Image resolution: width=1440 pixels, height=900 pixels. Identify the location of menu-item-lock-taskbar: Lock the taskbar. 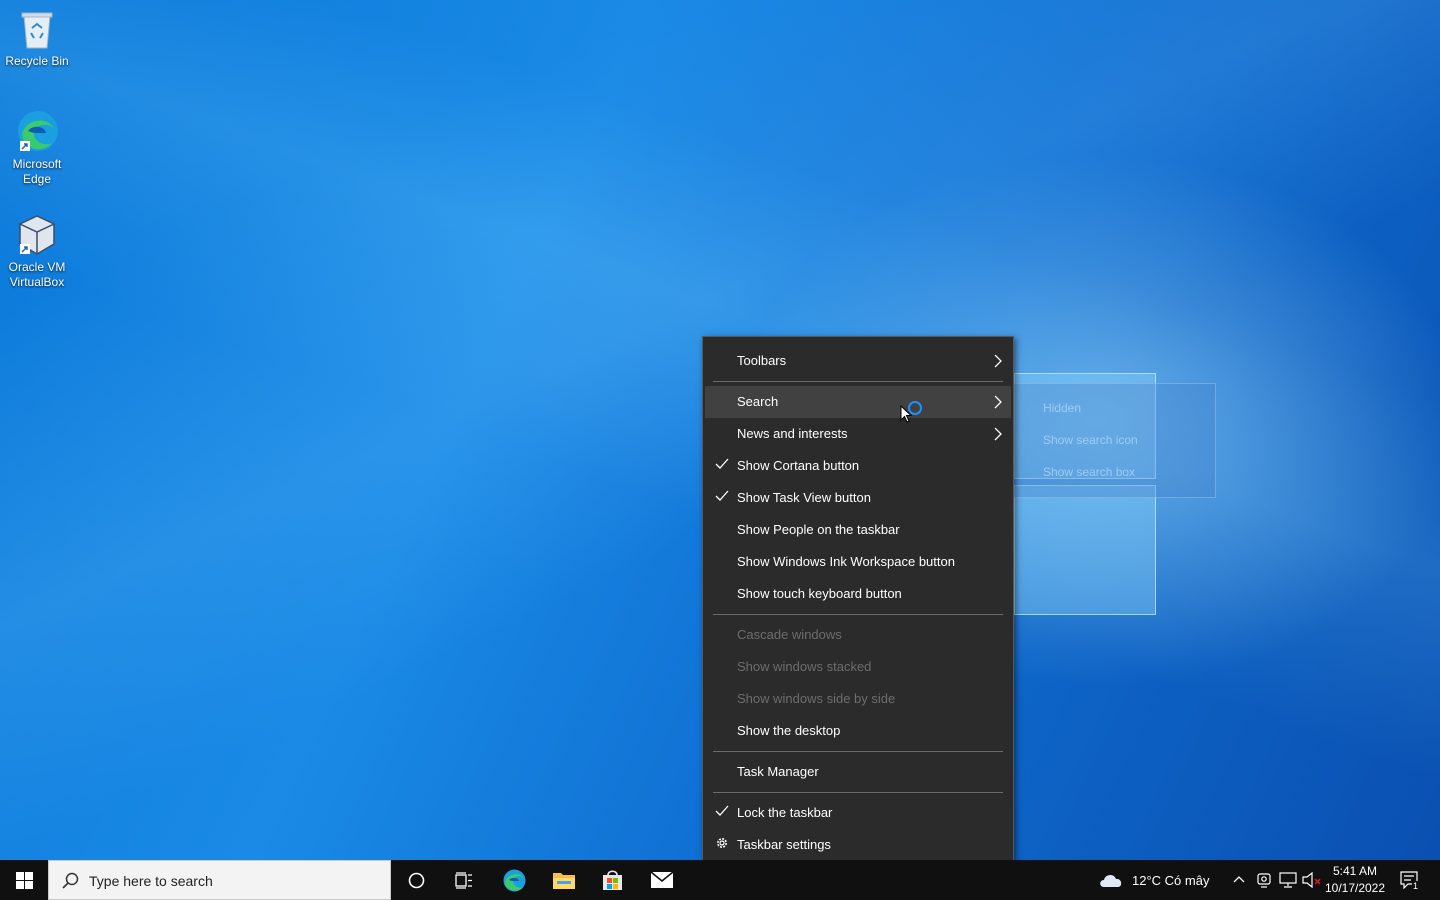
(858, 813).